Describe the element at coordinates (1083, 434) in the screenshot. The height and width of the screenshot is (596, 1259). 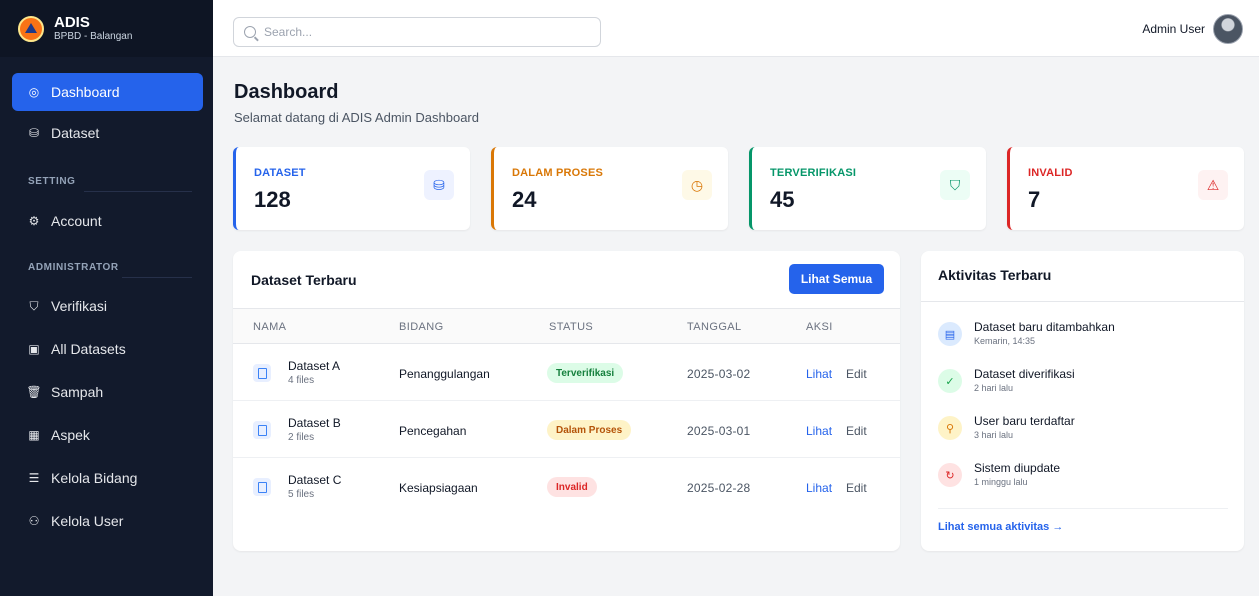
I see `activity-item: ⚲ User baru terdaftar 3 hari lalu` at that location.